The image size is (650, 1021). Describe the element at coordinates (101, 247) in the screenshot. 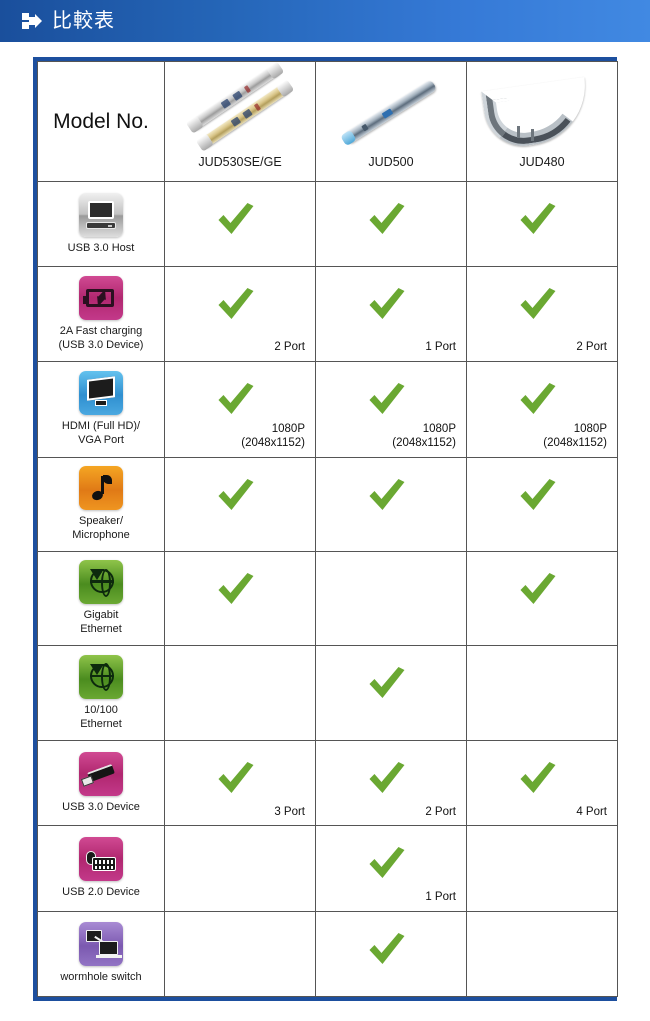

I see `feature-label: USB 3.0 Host` at that location.